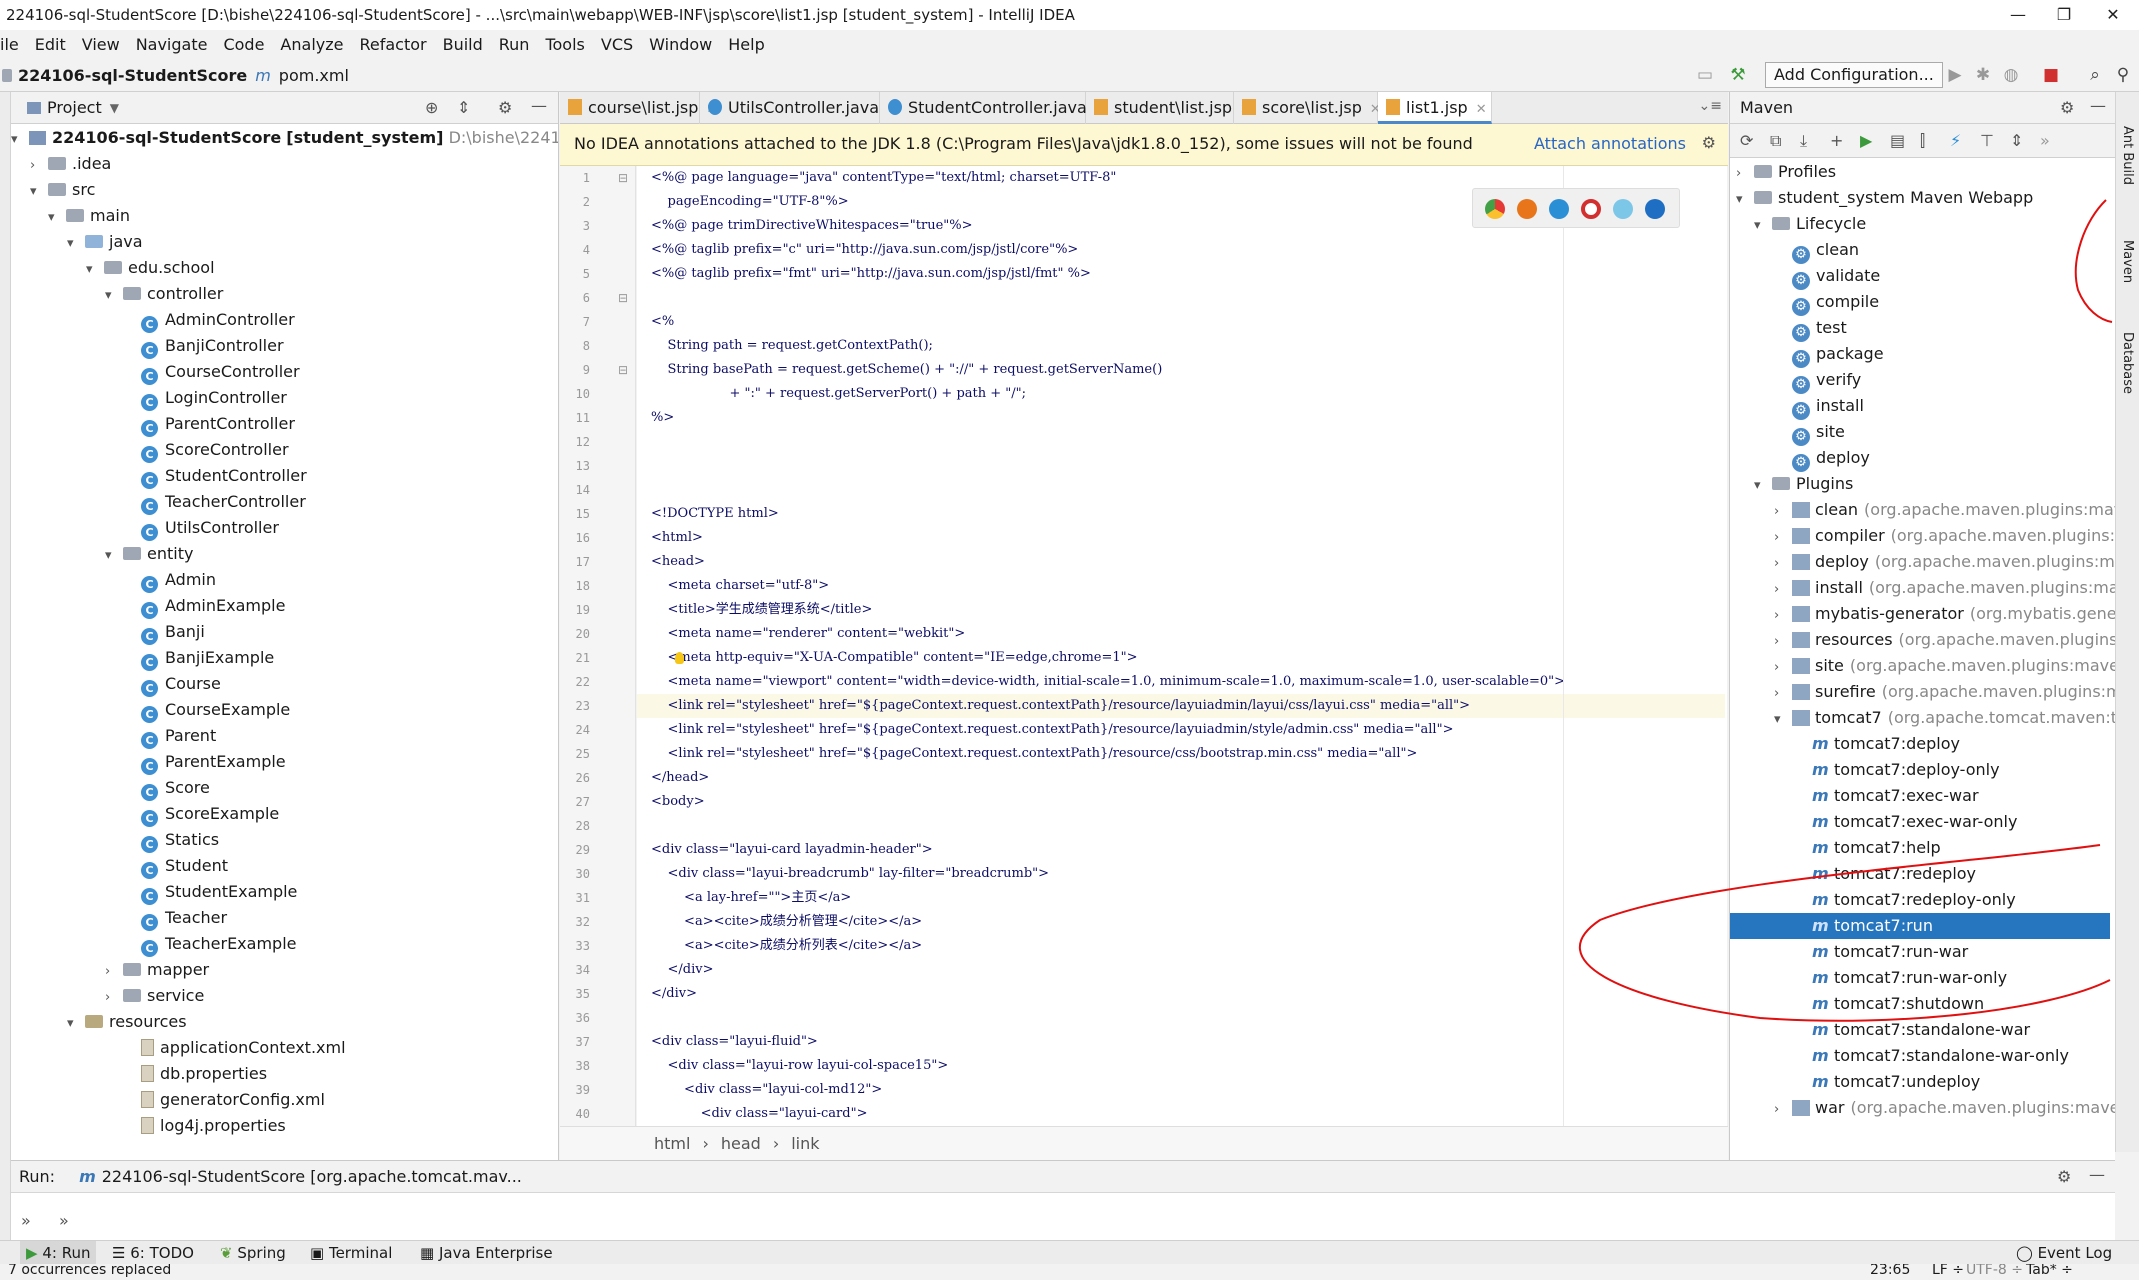  Describe the element at coordinates (243, 1048) in the screenshot. I see `tree-item: applicationContext.xml` at that location.